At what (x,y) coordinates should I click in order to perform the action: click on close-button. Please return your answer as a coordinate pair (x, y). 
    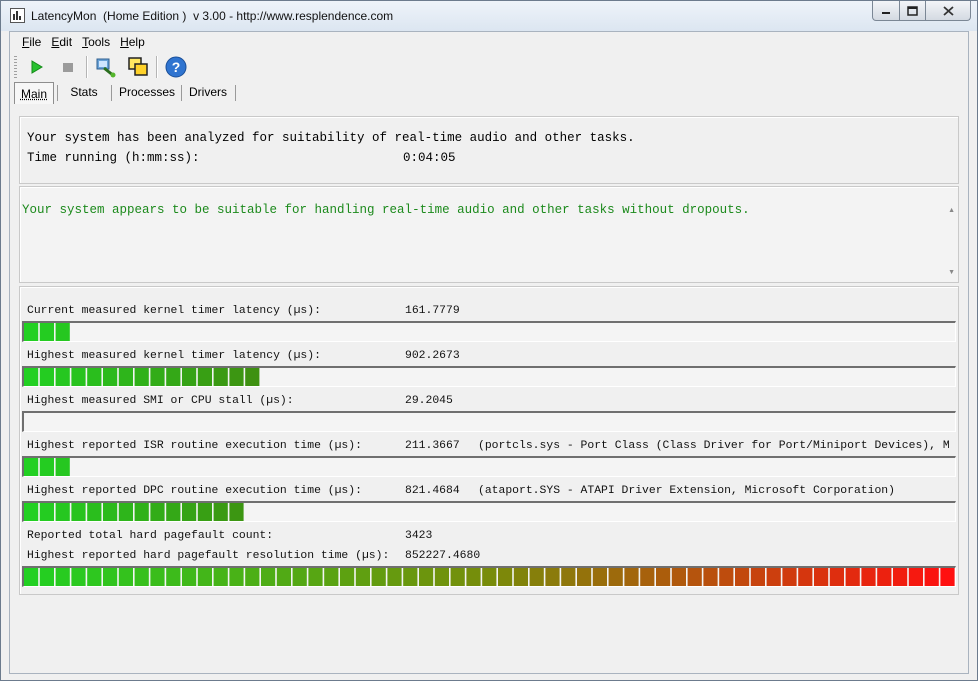
    Looking at the image, I should click on (948, 11).